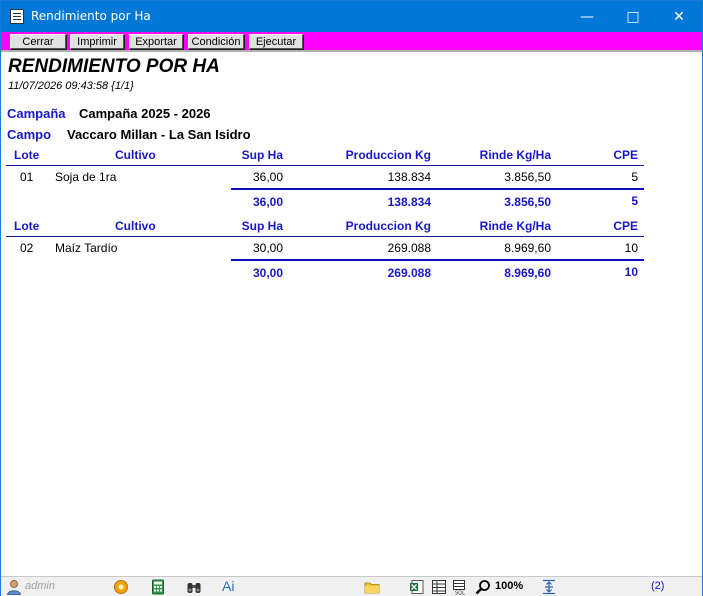 The width and height of the screenshot is (703, 596). What do you see at coordinates (527, 248) in the screenshot?
I see `cell-rinde: 8.969,60` at bounding box center [527, 248].